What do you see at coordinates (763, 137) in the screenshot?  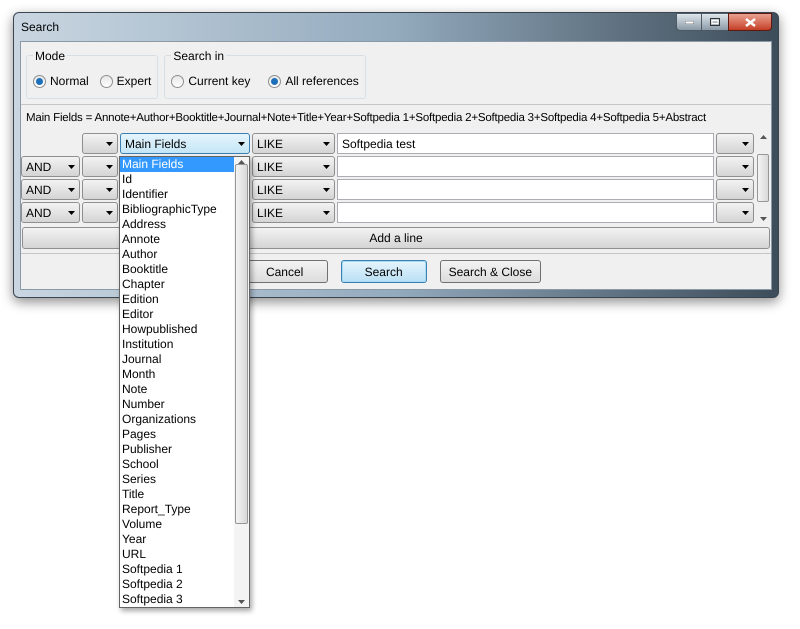 I see `scroll-up-icon` at bounding box center [763, 137].